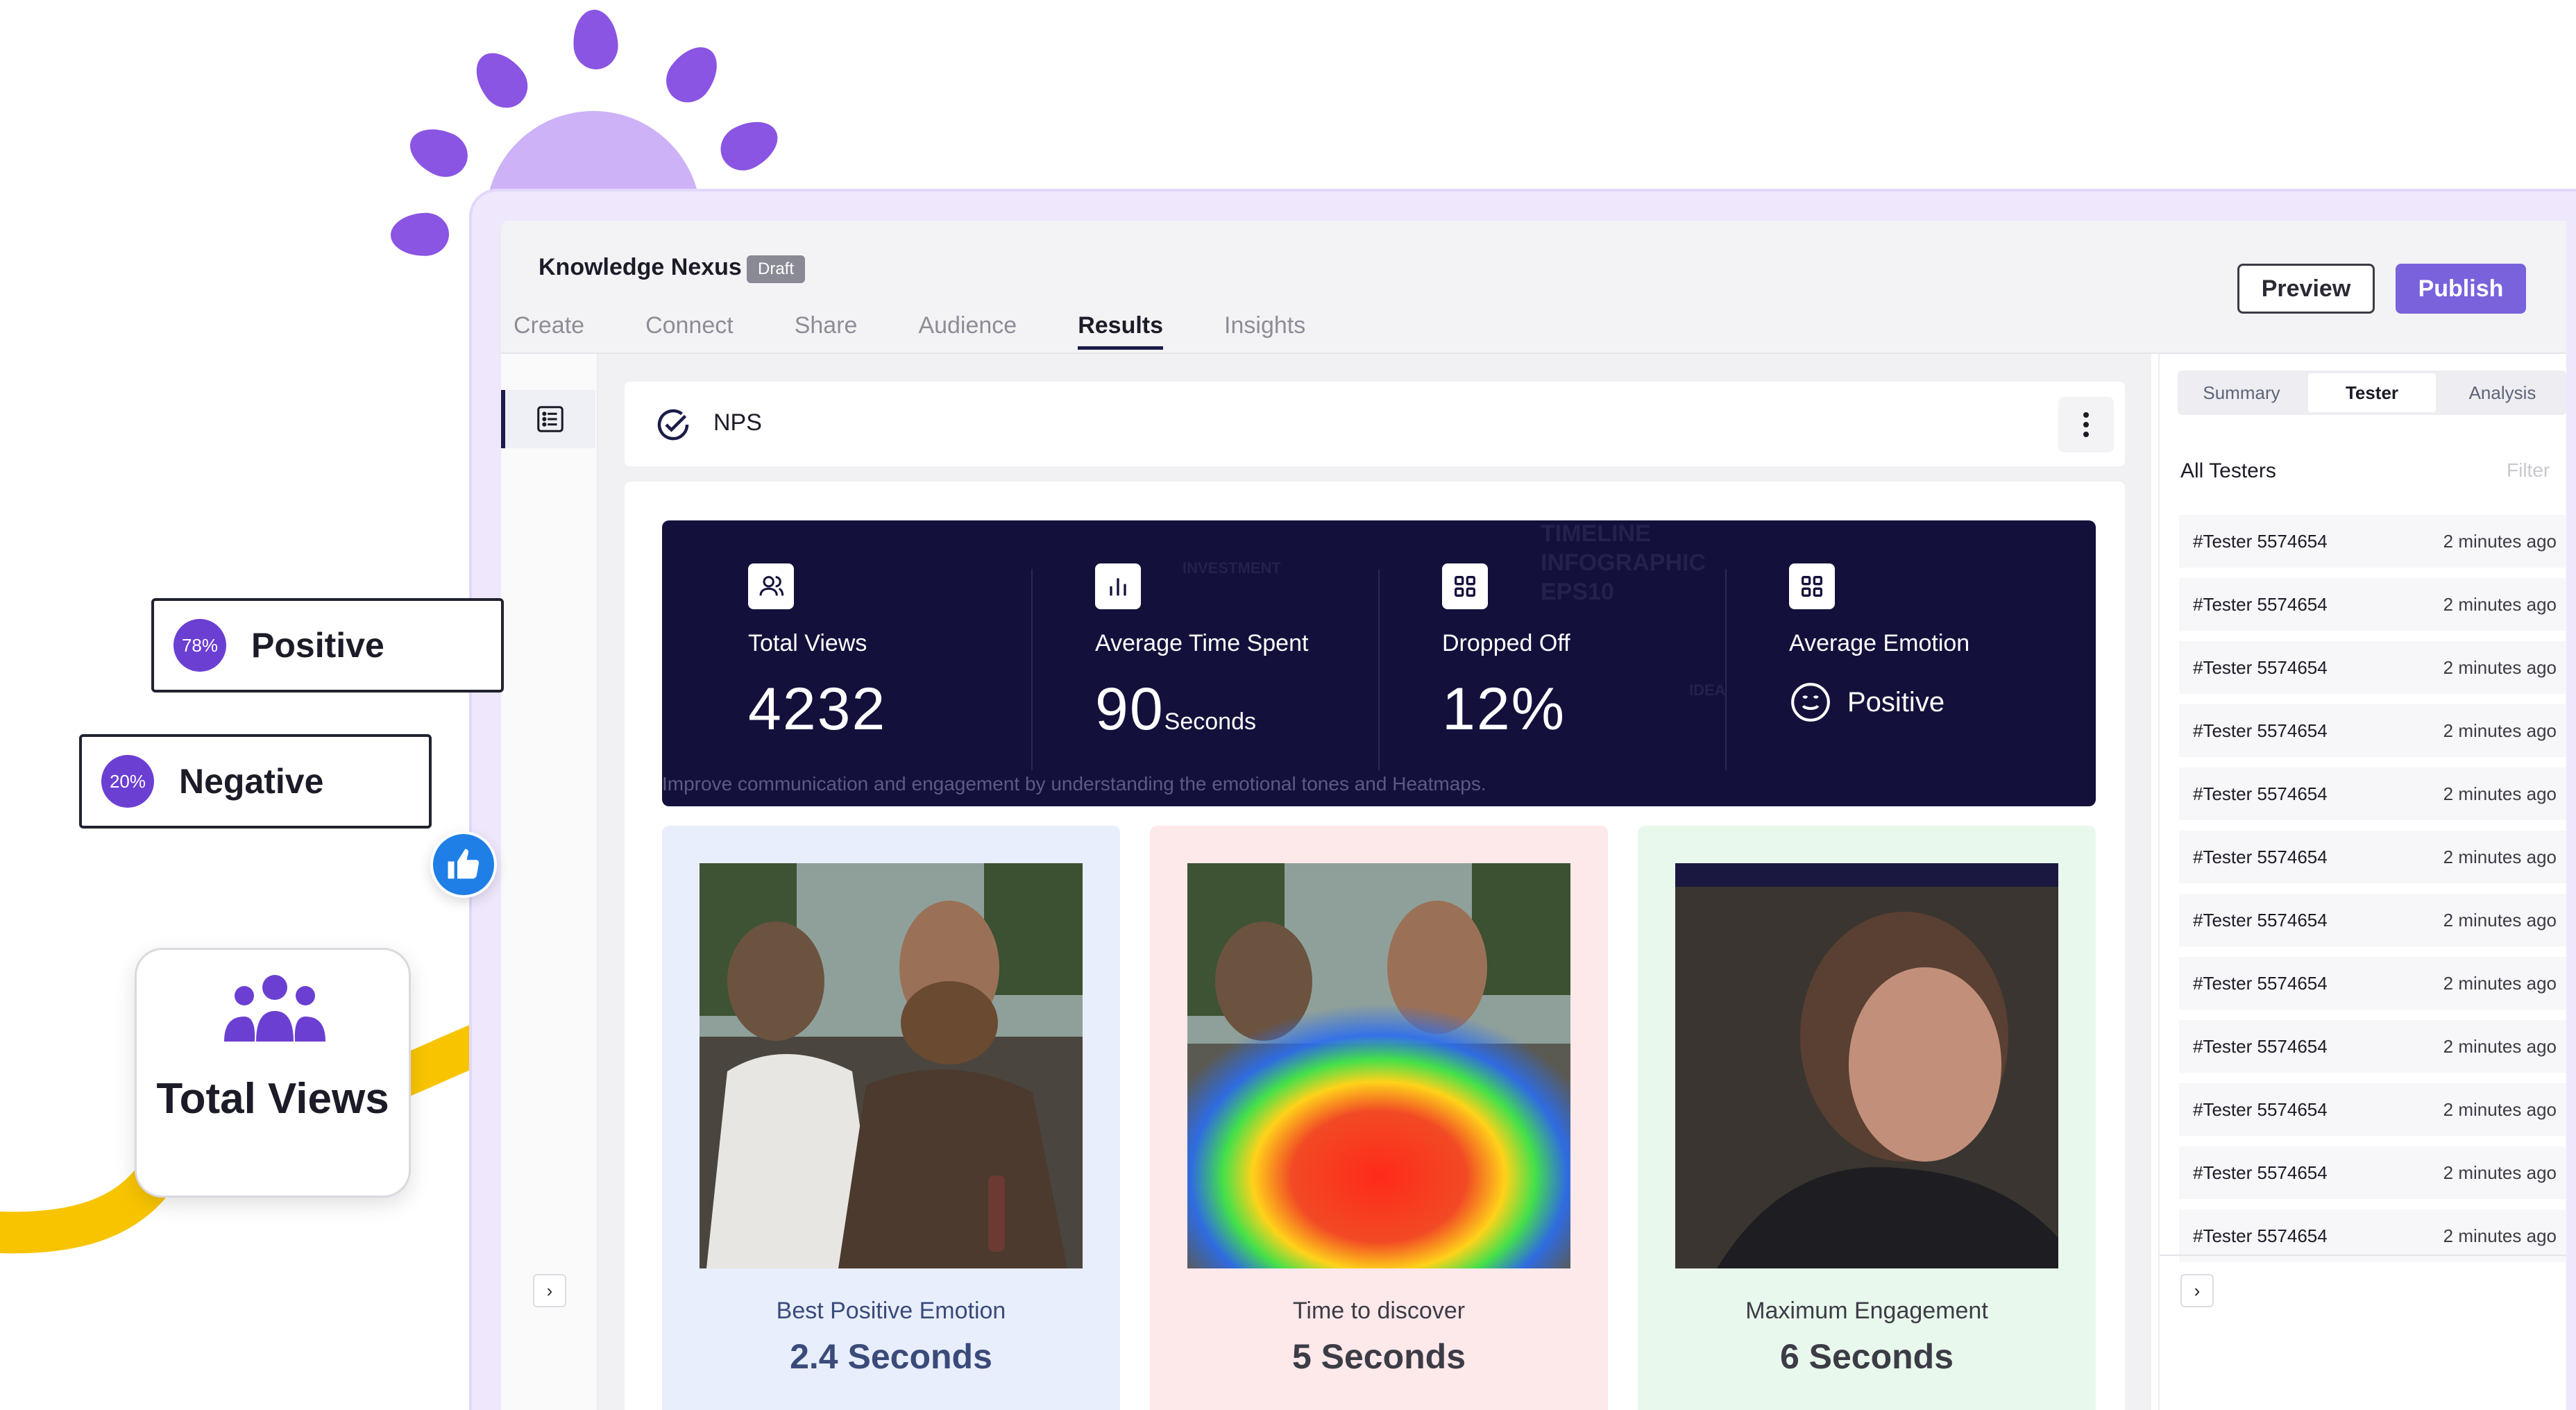  What do you see at coordinates (808, 643) in the screenshot?
I see `stat-label: Total Views` at bounding box center [808, 643].